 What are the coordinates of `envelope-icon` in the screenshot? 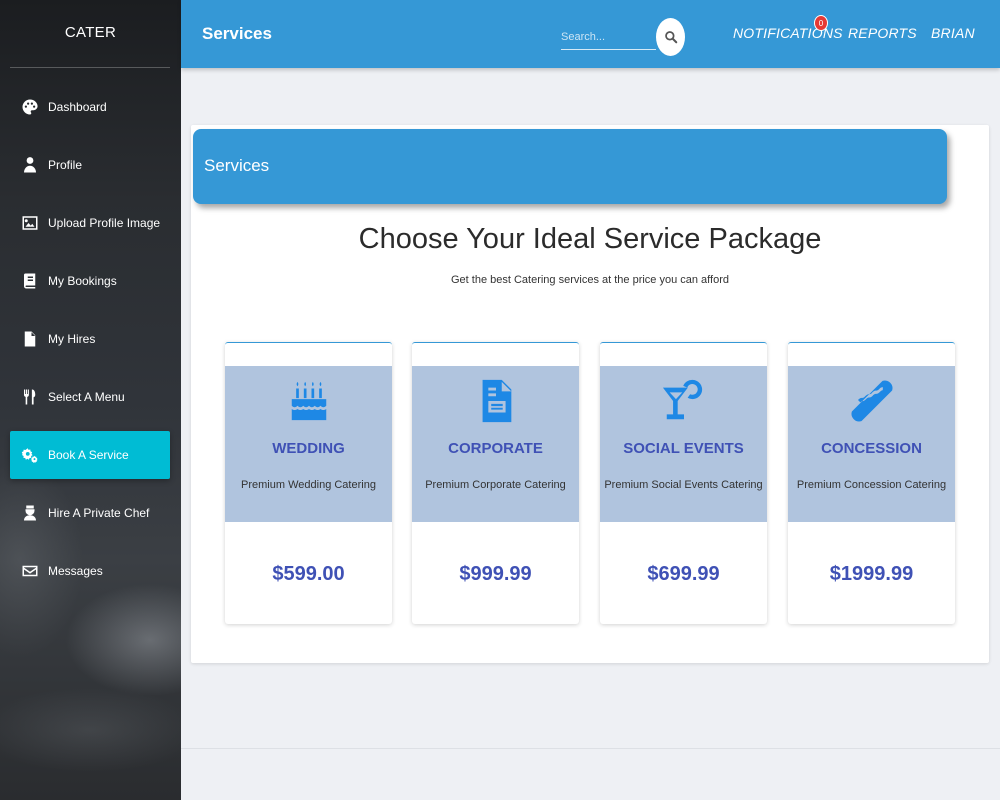 It's located at (30, 571).